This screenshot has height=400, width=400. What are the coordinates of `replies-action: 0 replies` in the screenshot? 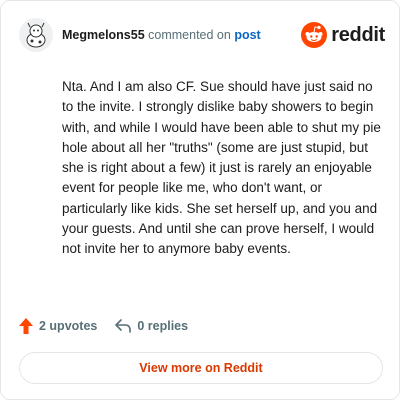 It's located at (151, 326).